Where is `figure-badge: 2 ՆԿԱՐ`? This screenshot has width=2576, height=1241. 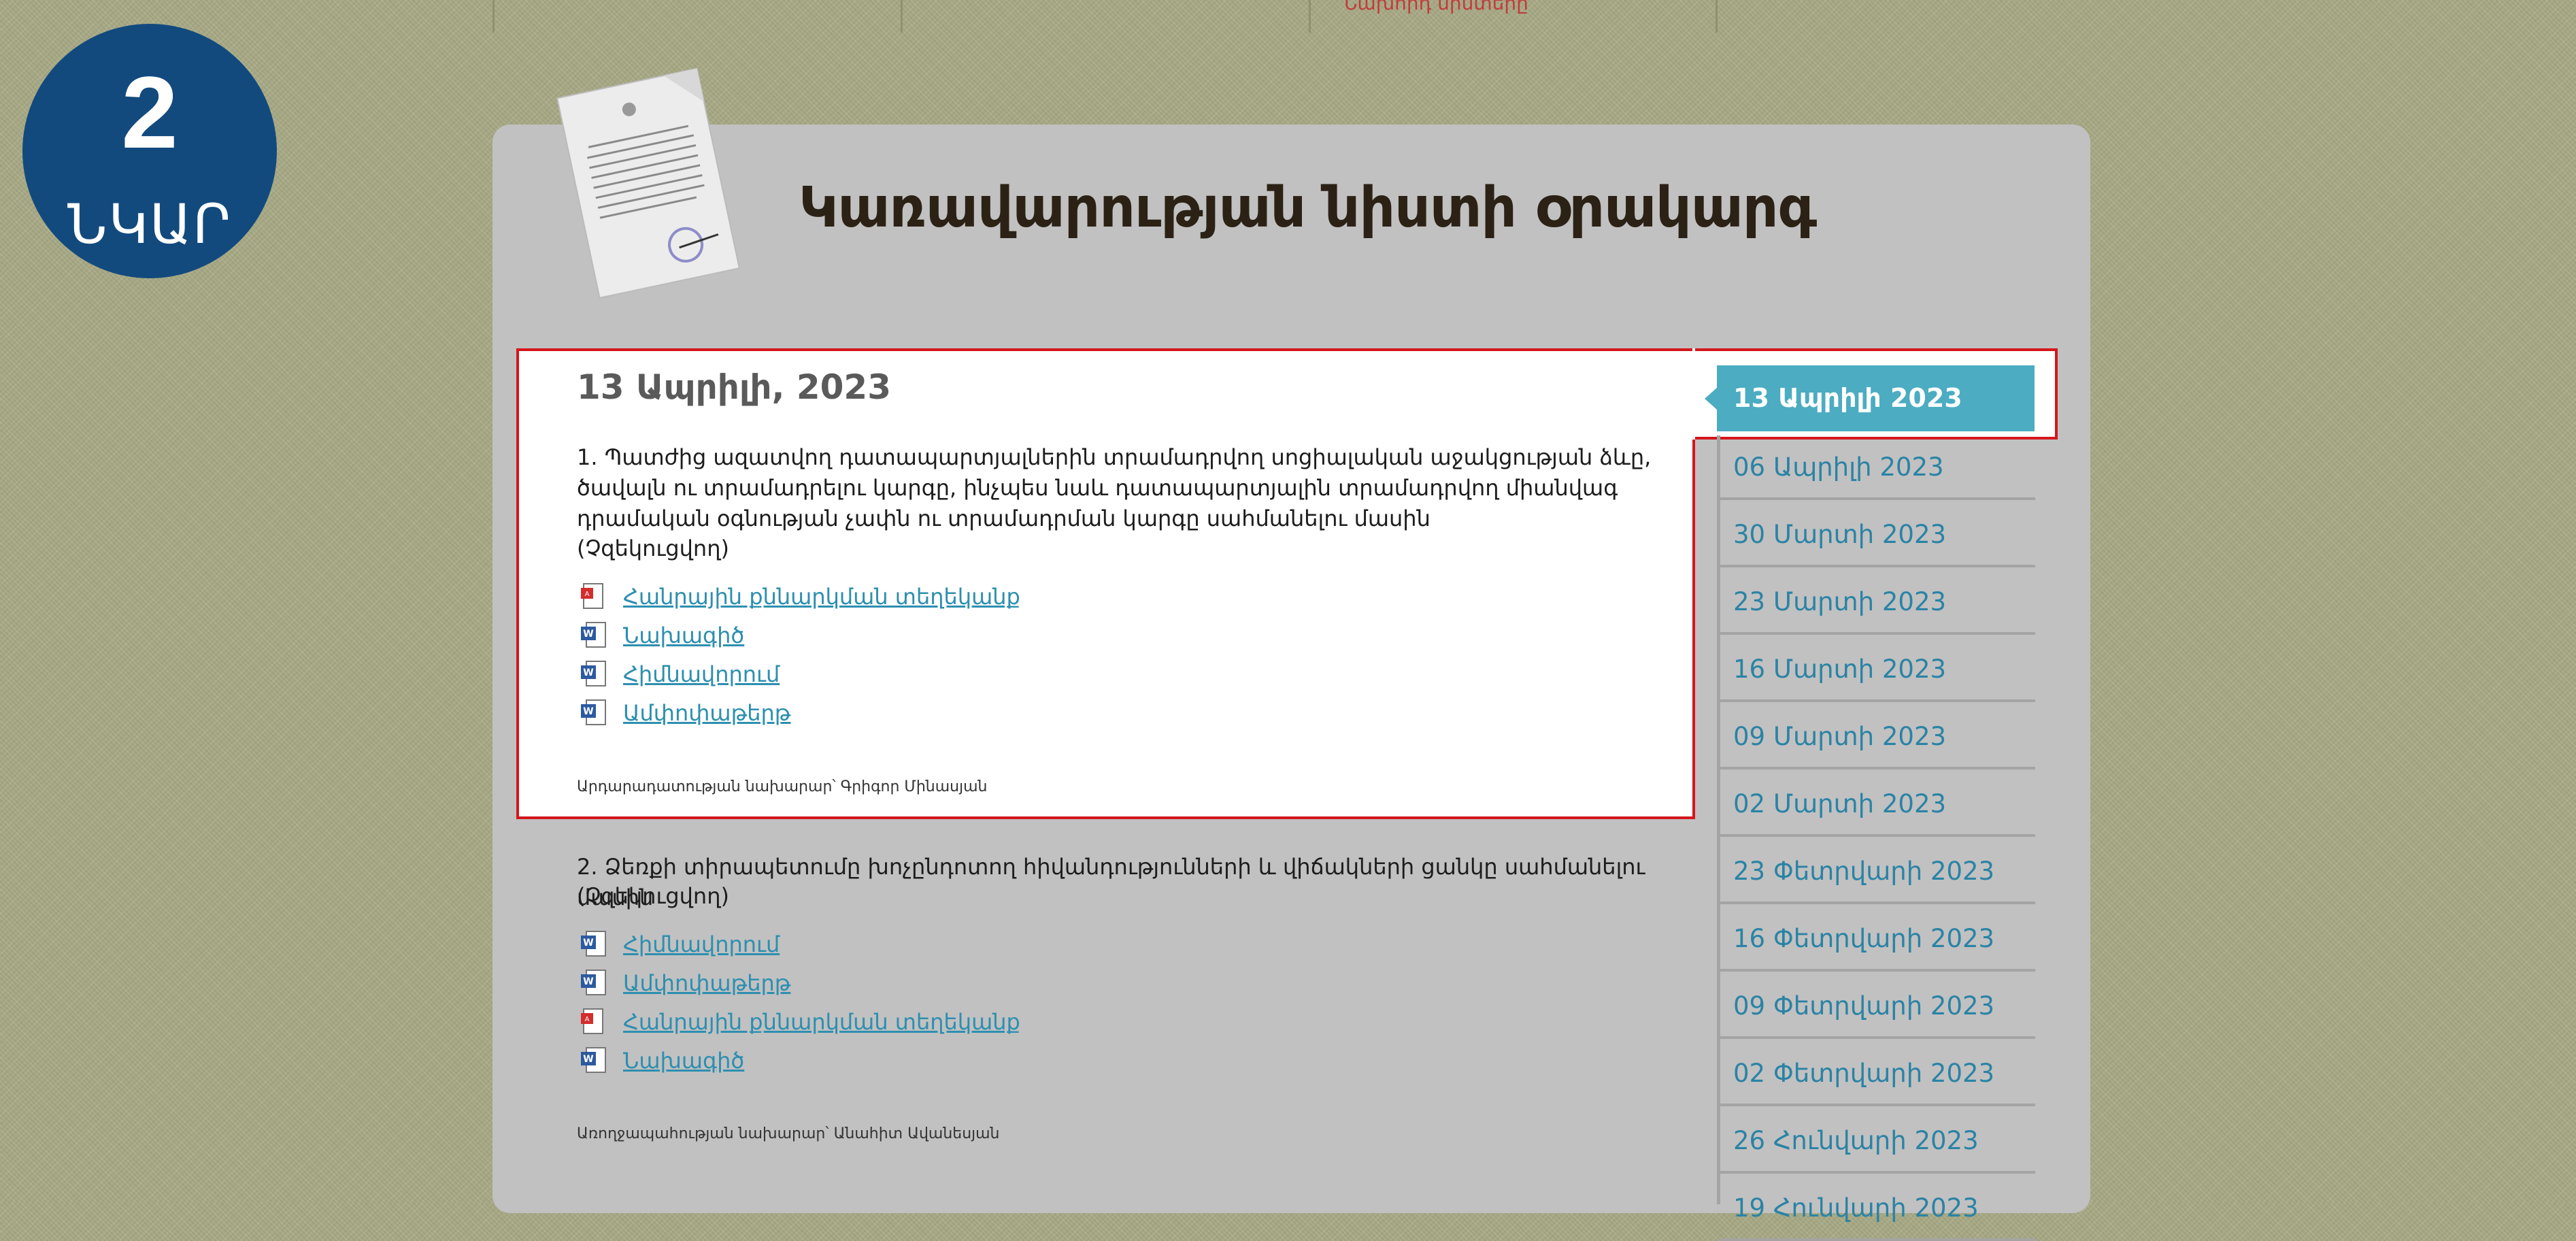
figure-badge: 2 ՆԿԱՐ is located at coordinates (149, 151).